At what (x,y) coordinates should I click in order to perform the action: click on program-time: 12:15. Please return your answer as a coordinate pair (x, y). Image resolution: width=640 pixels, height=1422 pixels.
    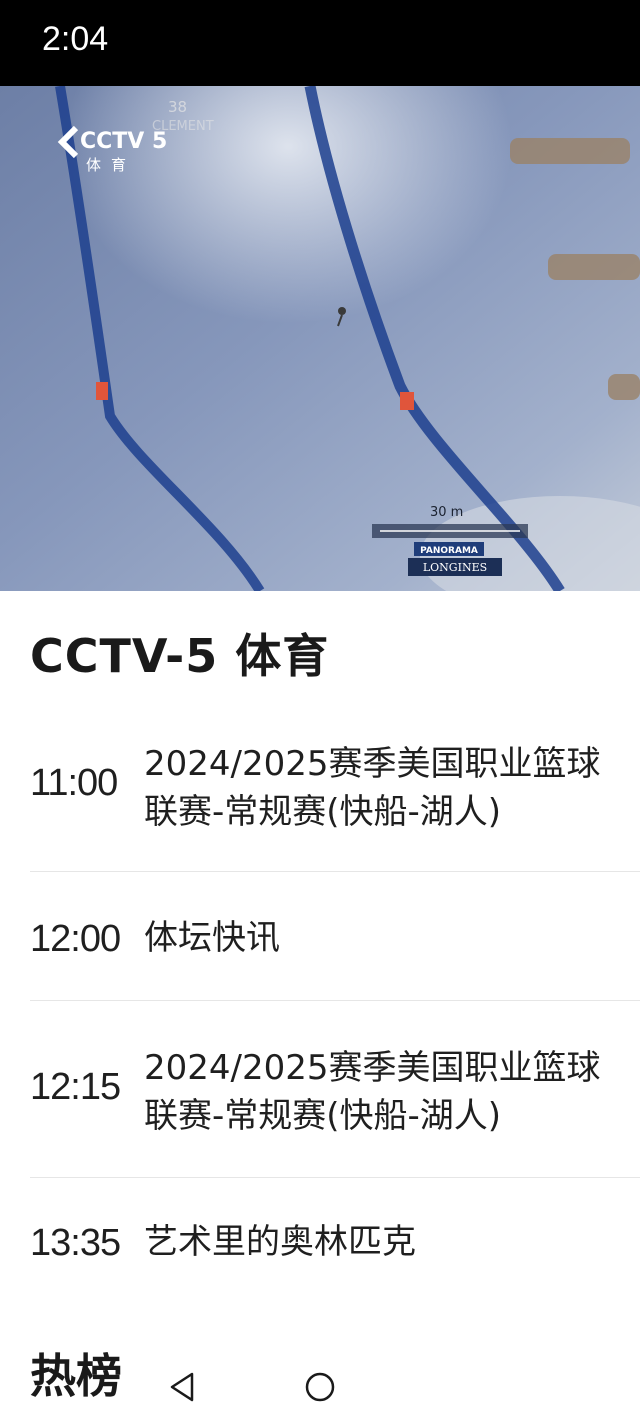
    Looking at the image, I should click on (75, 1087).